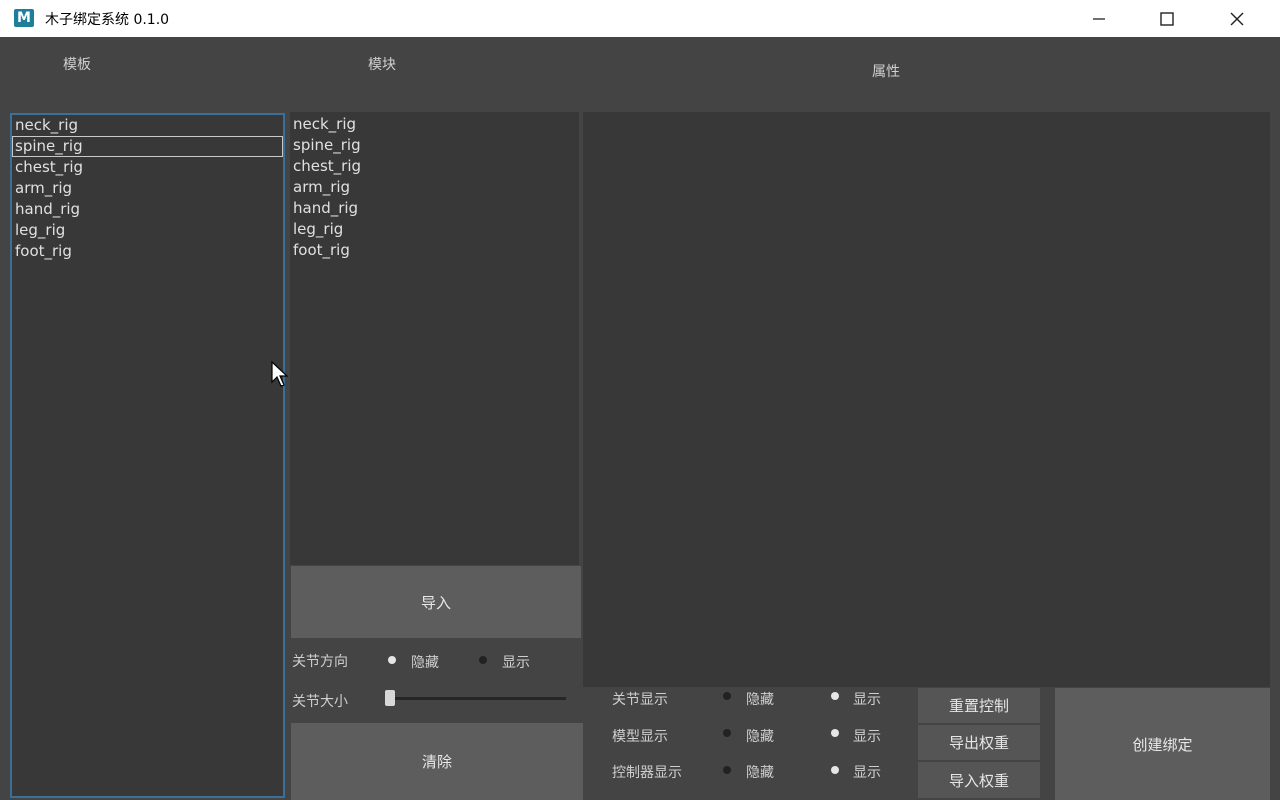 The width and height of the screenshot is (1280, 800). What do you see at coordinates (483, 660) in the screenshot?
I see `joint-orient-show-radio` at bounding box center [483, 660].